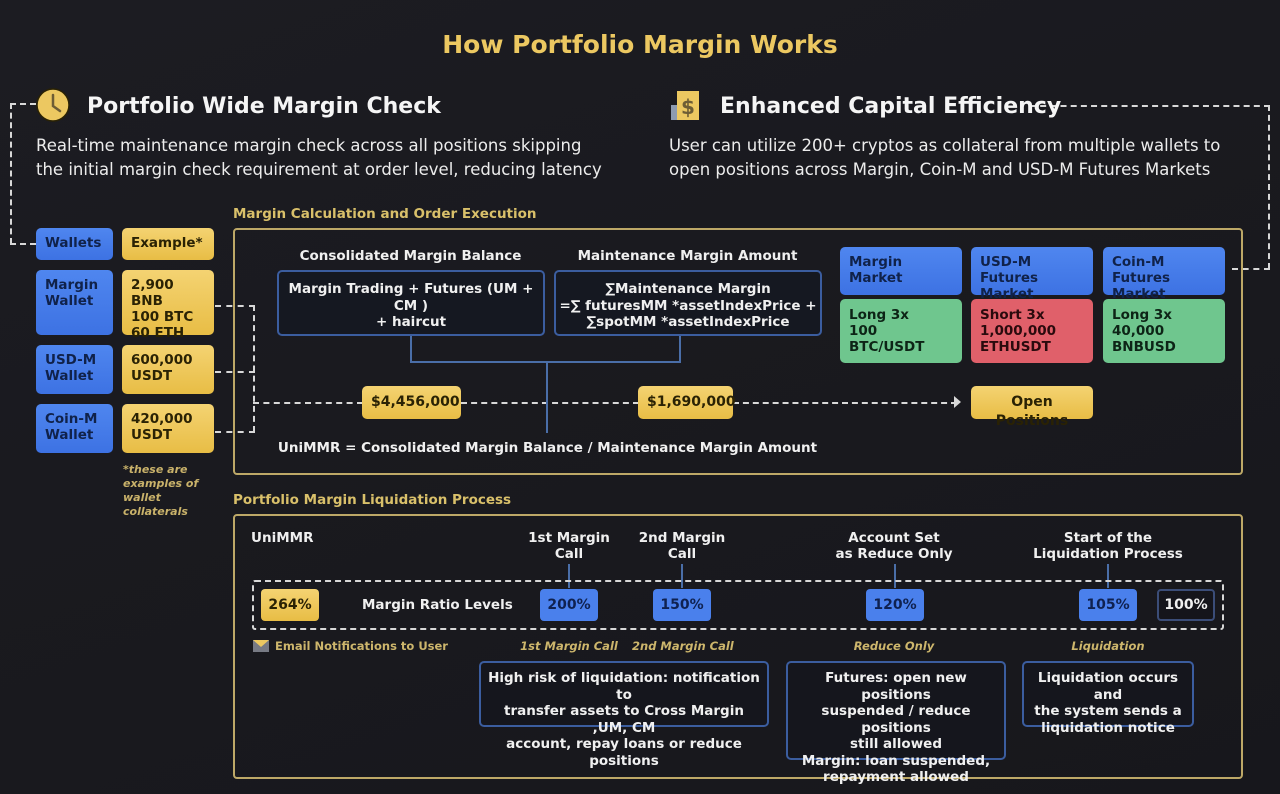  I want to click on stage-title-line: 2nd Margin, so click(682, 538).